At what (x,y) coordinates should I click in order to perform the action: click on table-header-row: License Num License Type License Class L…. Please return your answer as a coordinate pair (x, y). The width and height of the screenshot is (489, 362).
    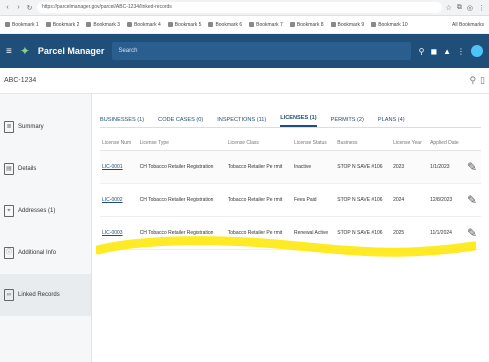
    Looking at the image, I should click on (290, 143).